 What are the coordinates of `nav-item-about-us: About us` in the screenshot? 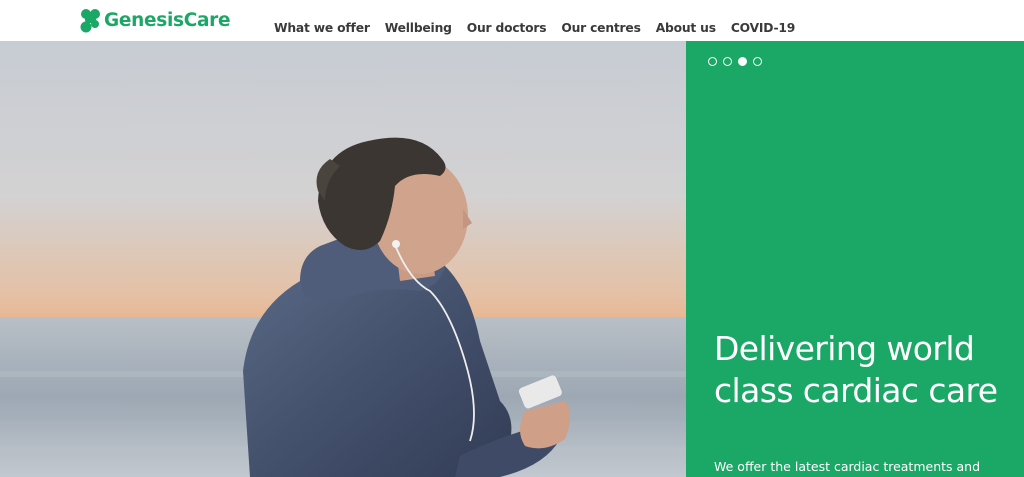 It's located at (686, 28).